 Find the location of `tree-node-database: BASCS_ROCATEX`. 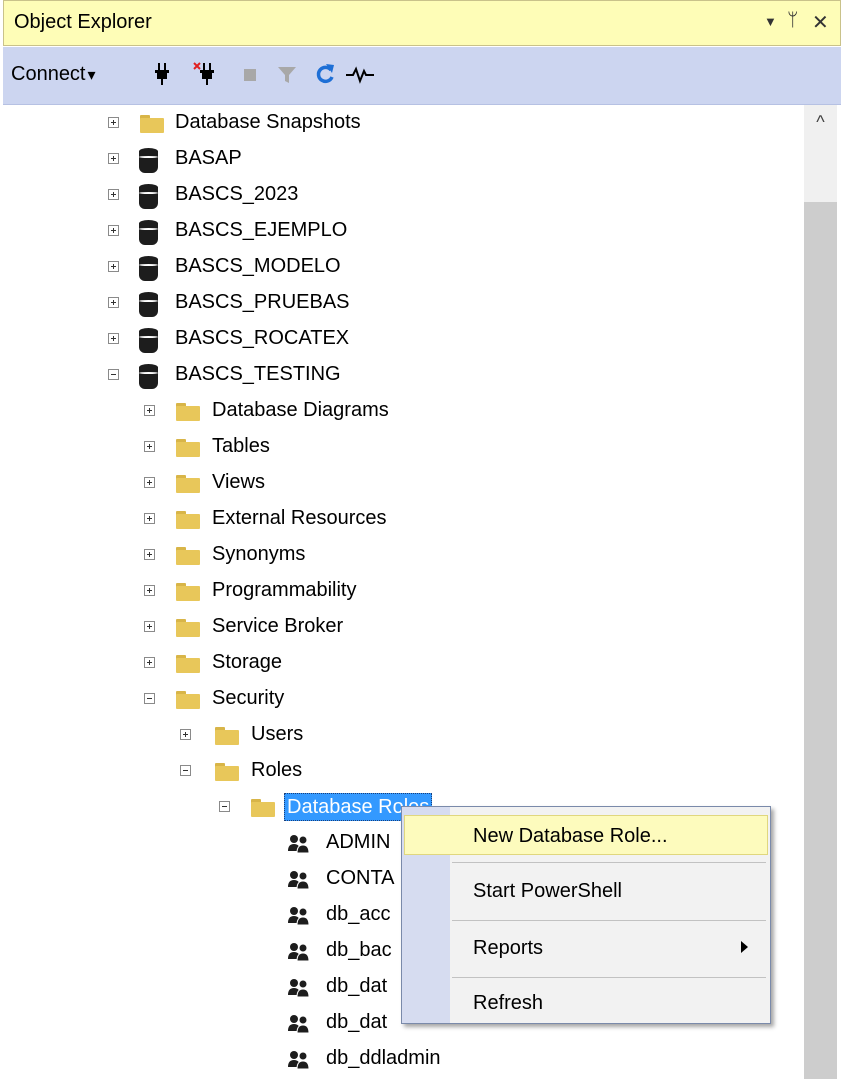

tree-node-database: BASCS_ROCATEX is located at coordinates (403, 340).